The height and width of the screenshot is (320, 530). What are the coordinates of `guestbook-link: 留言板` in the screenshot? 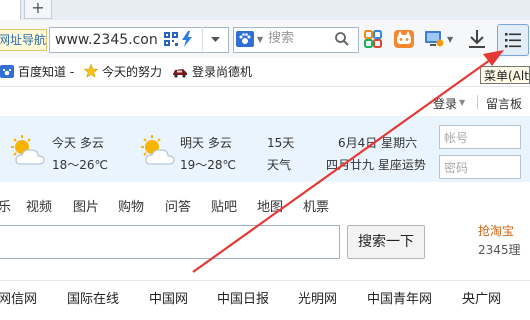 It's located at (504, 103).